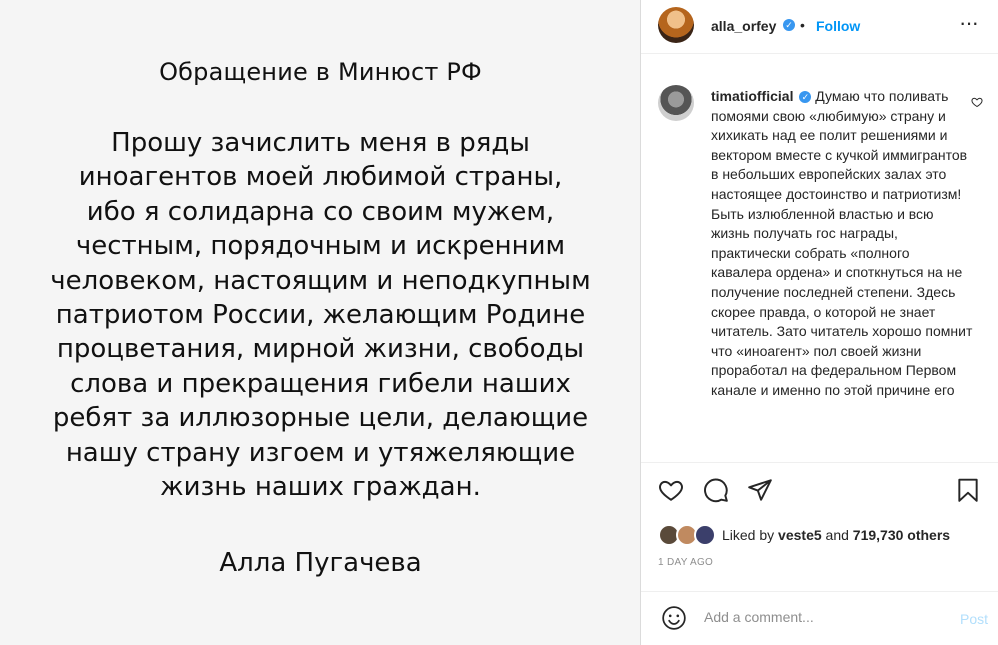  Describe the element at coordinates (320, 211) in the screenshot. I see `image-body-line: ибо я солидарна со своим мужем,` at that location.